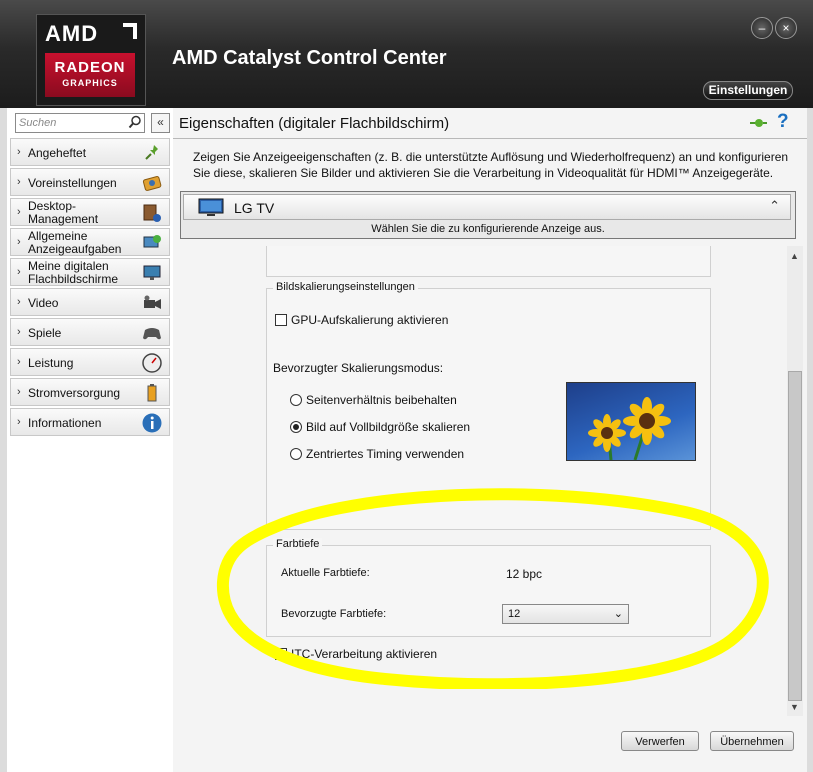 The image size is (813, 772). What do you see at coordinates (135, 122) in the screenshot?
I see `search-icon` at bounding box center [135, 122].